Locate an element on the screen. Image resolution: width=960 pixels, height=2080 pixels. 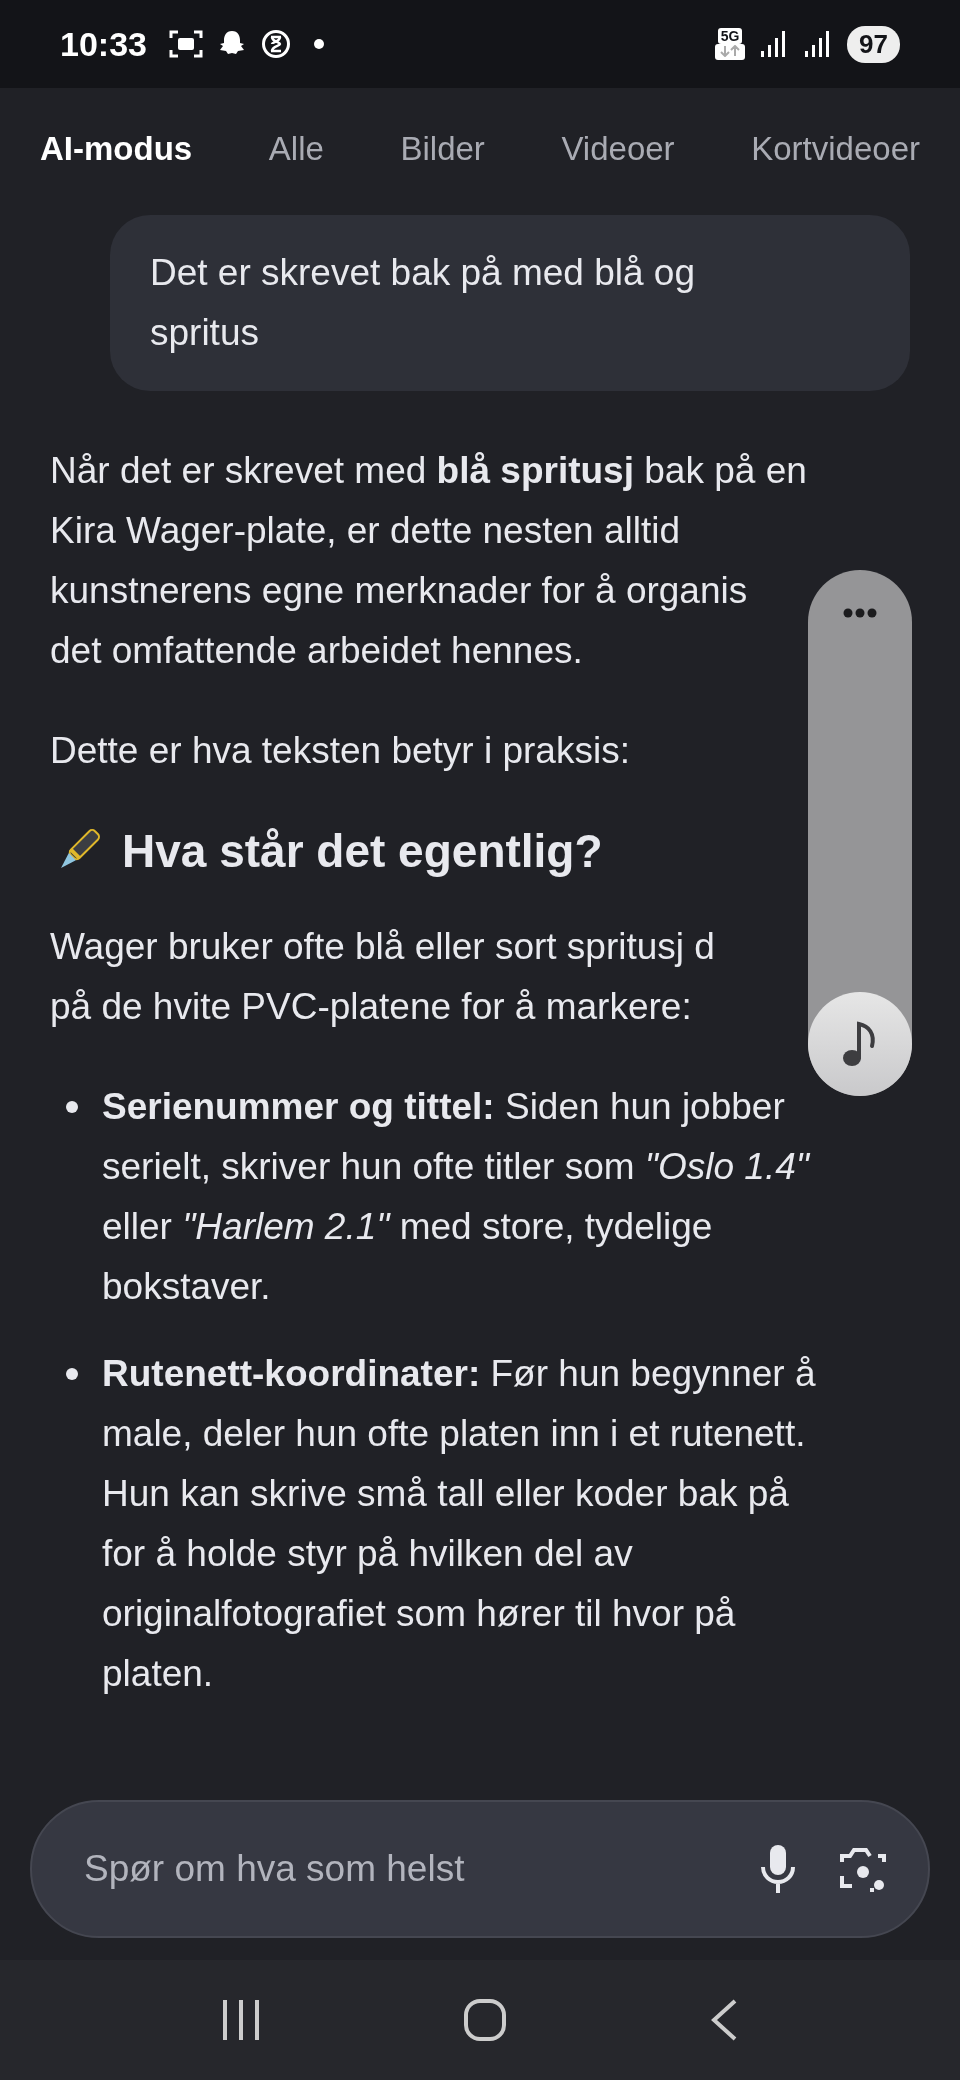
tab: Videoer is located at coordinates (618, 149).